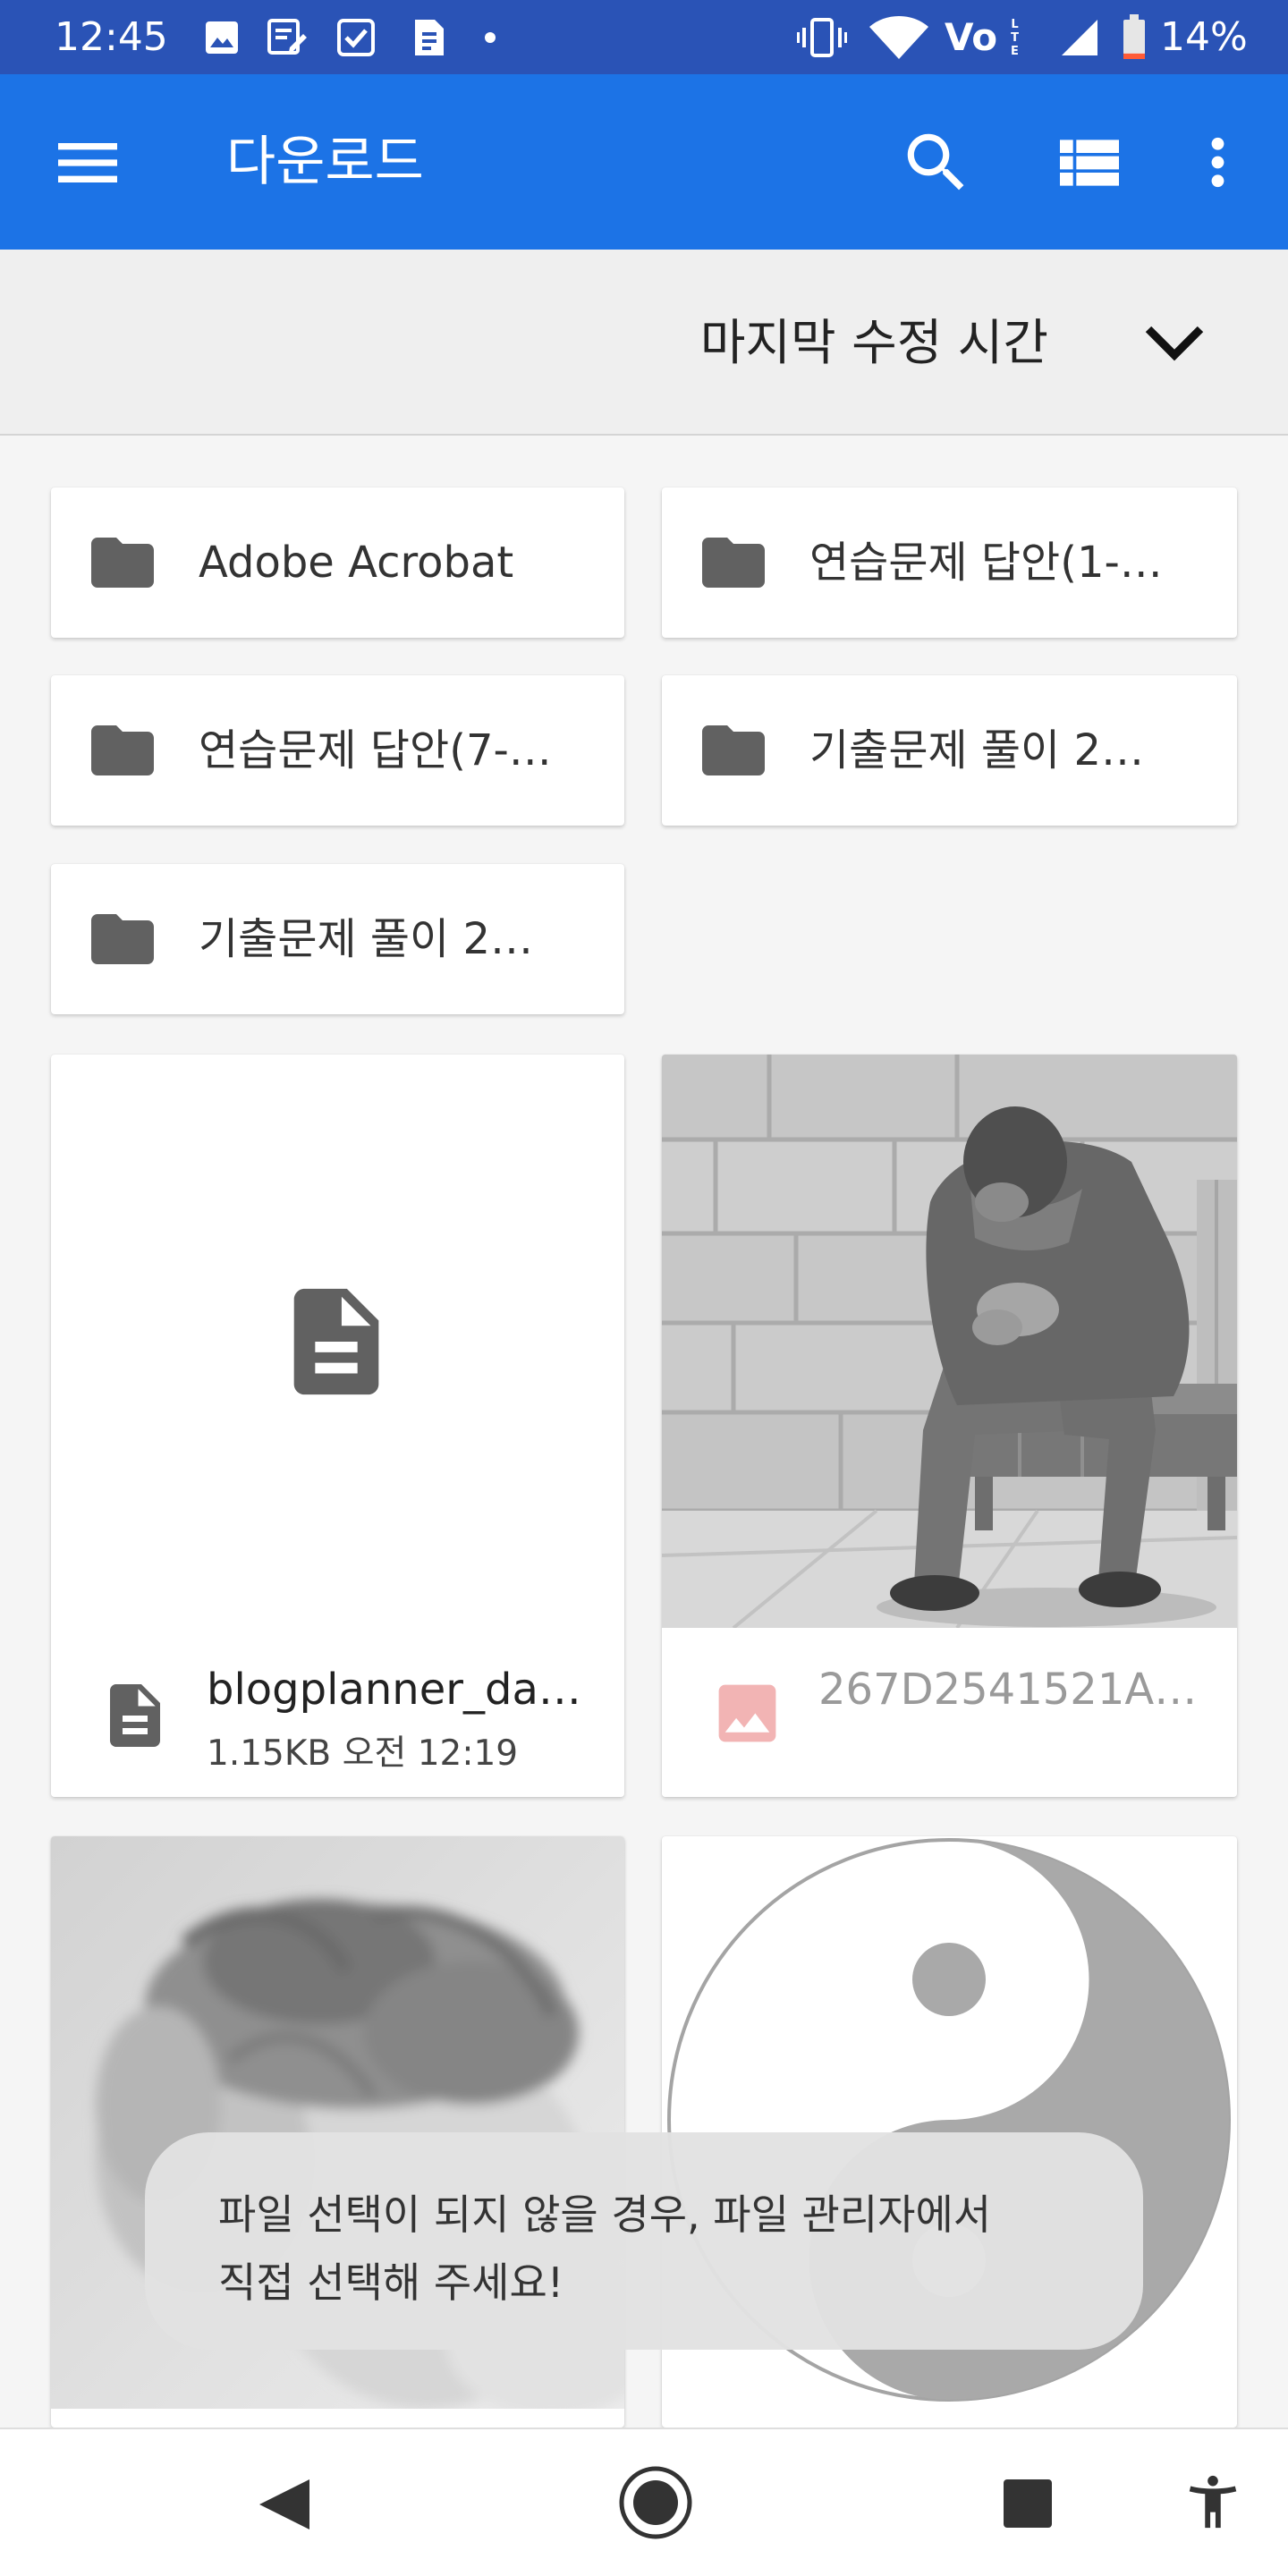 The height and width of the screenshot is (2576, 1288). What do you see at coordinates (325, 162) in the screenshot?
I see `page-title: 다운로드` at bounding box center [325, 162].